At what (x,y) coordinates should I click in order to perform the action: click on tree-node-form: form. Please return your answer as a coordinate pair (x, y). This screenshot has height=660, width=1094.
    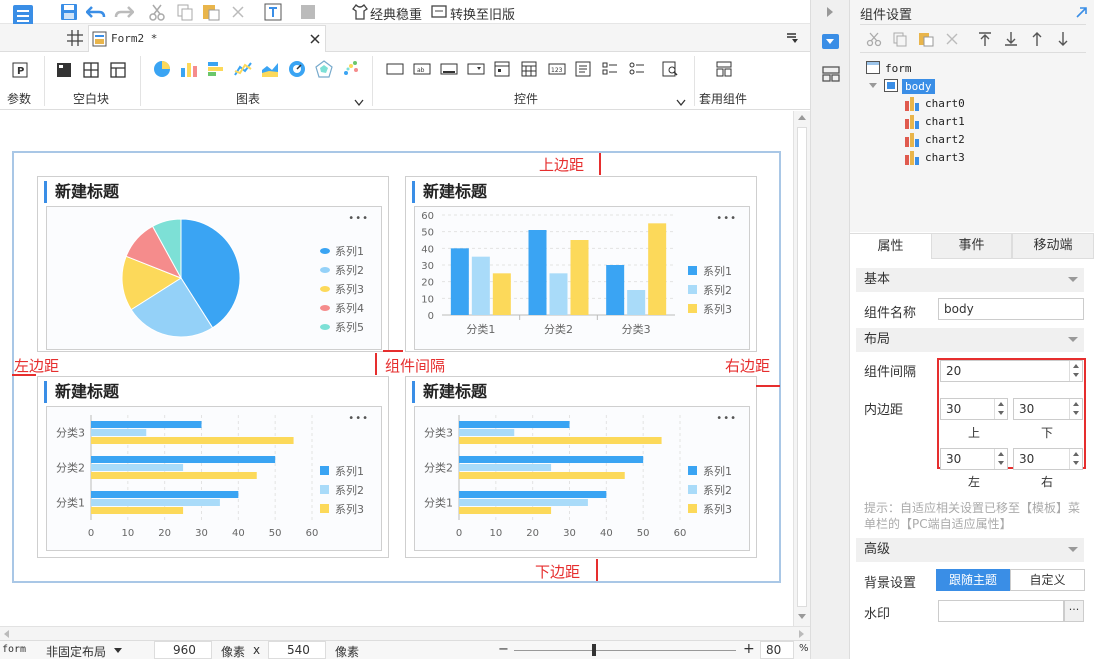
    Looking at the image, I should click on (898, 68).